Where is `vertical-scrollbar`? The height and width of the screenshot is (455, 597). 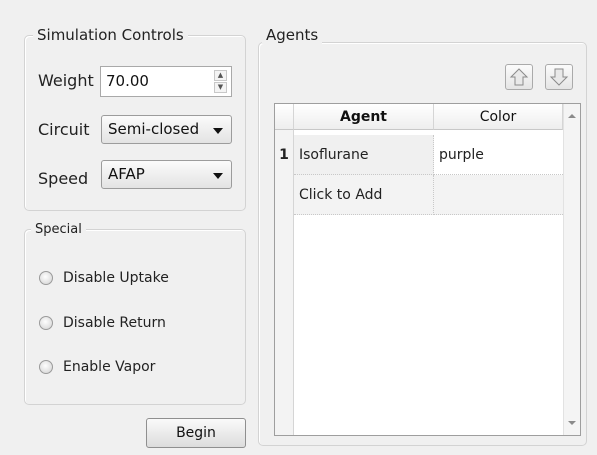
vertical-scrollbar is located at coordinates (571, 269).